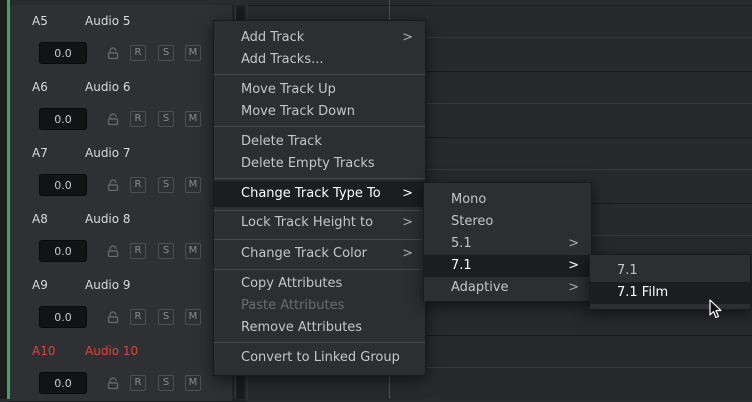 The image size is (752, 402). I want to click on menu-item-adaptive: Adaptive >, so click(507, 288).